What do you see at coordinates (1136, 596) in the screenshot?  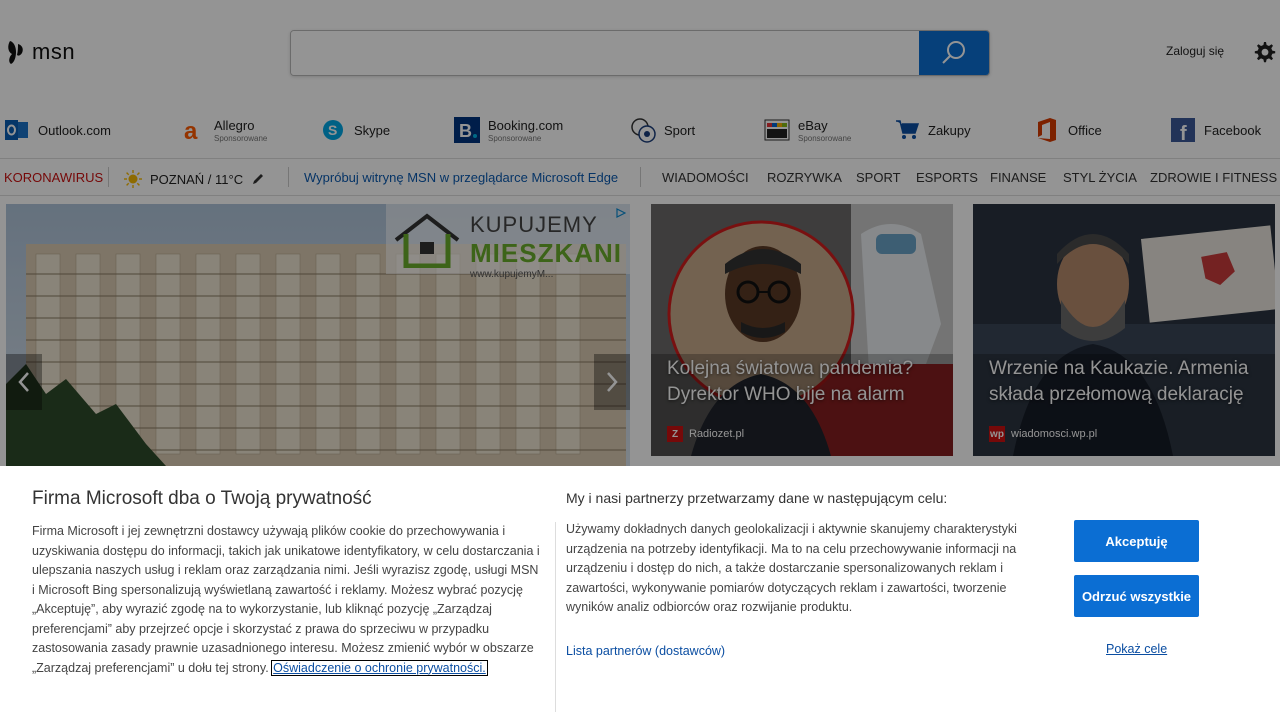 I see `reject-all-button: Odrzuć wszystkie` at bounding box center [1136, 596].